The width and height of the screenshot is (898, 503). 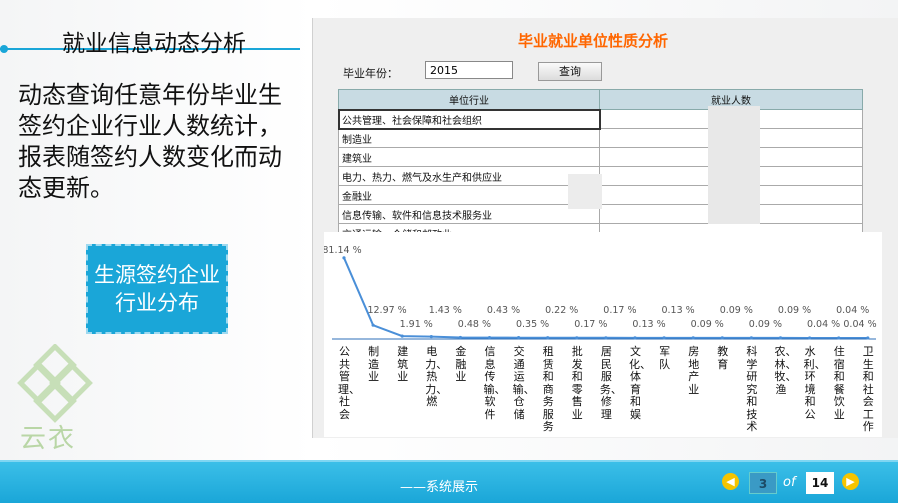 I want to click on x-tick-label: 金融业, so click(x=461, y=364).